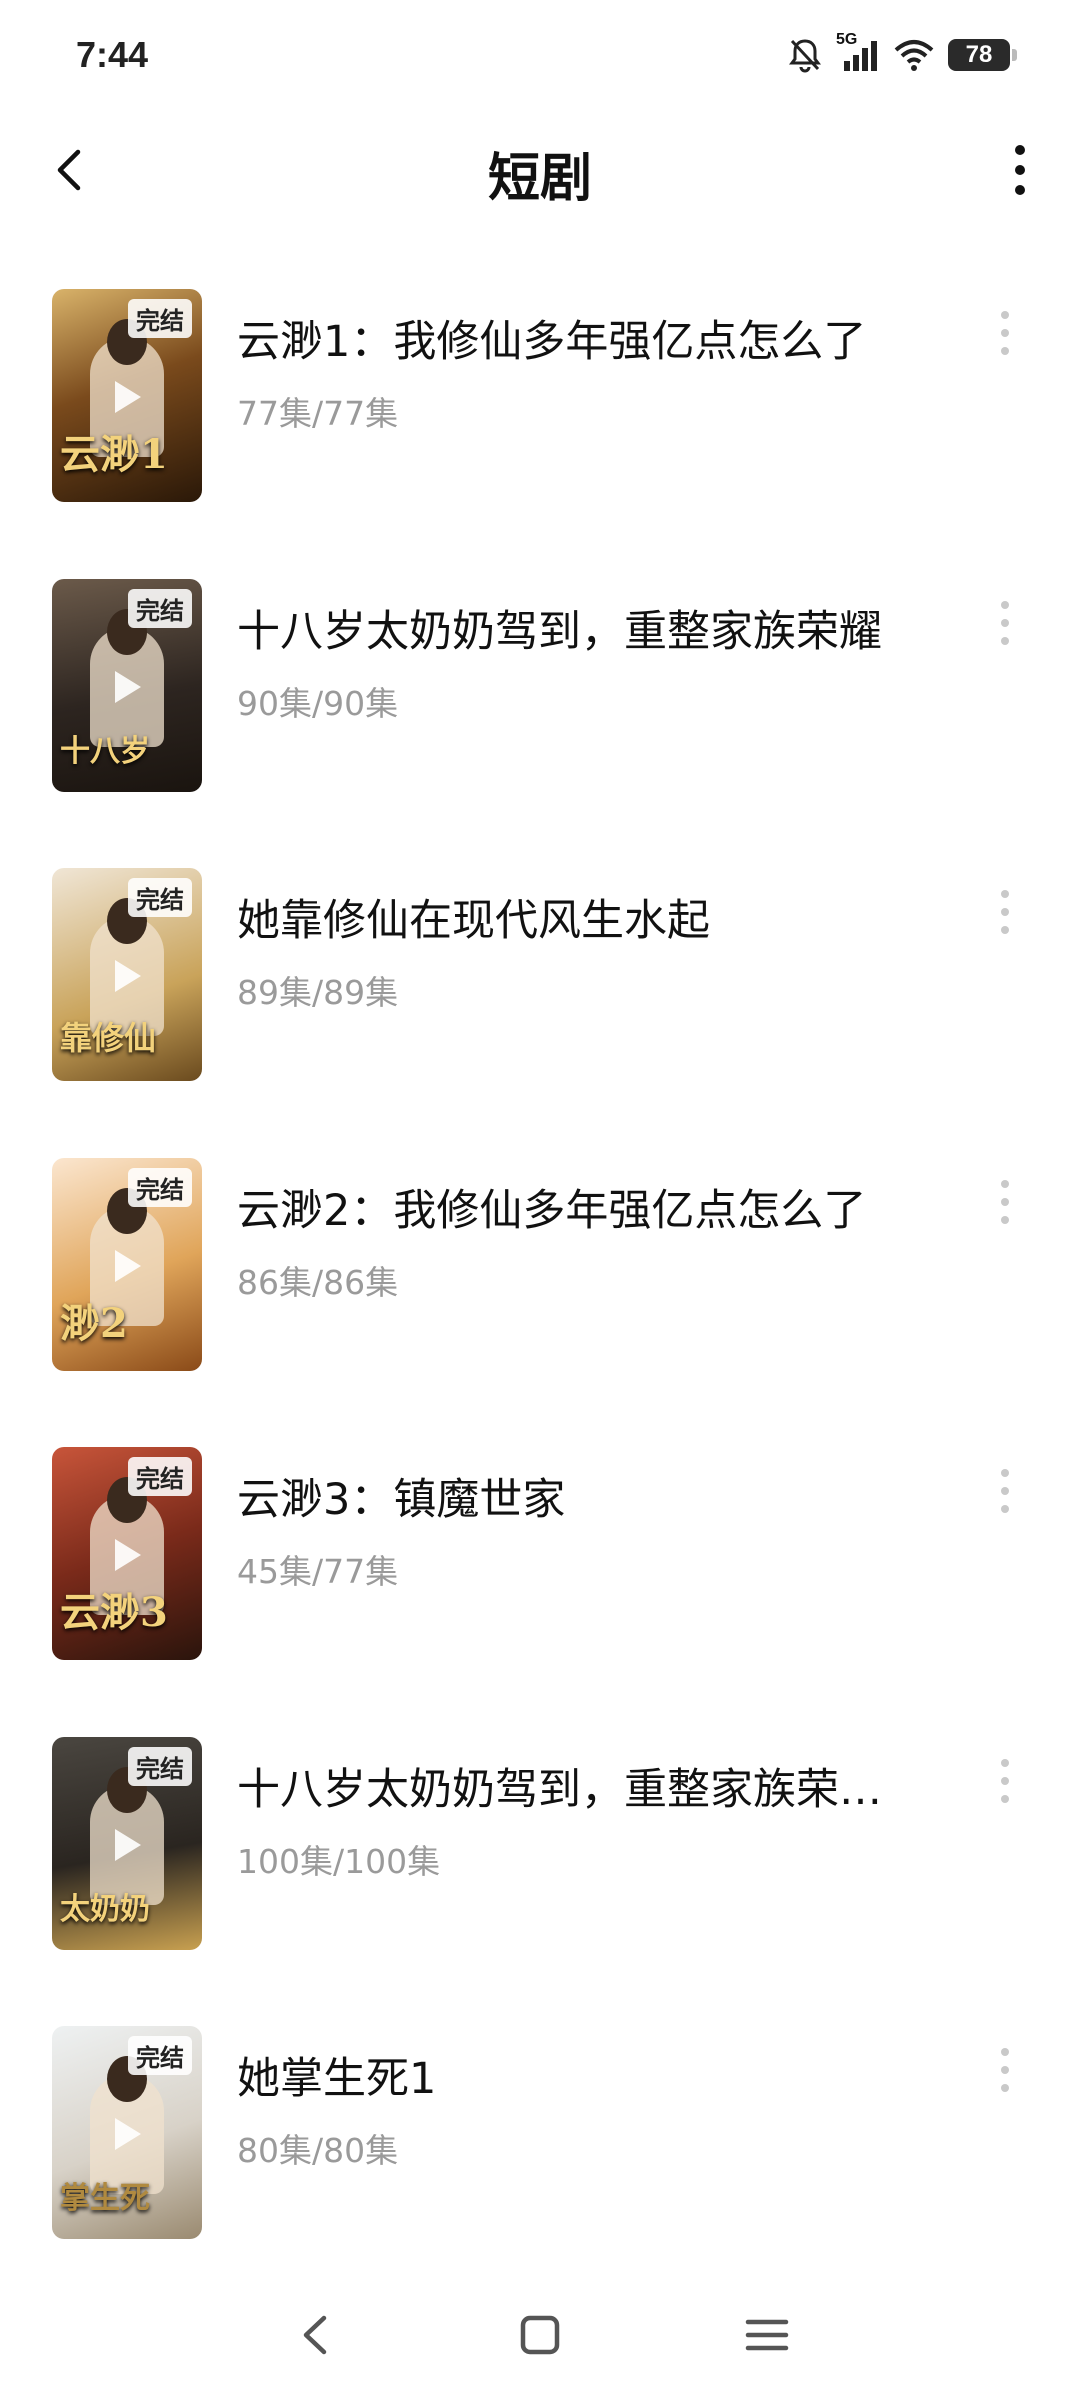  What do you see at coordinates (315, 2335) in the screenshot?
I see `nav-back-icon` at bounding box center [315, 2335].